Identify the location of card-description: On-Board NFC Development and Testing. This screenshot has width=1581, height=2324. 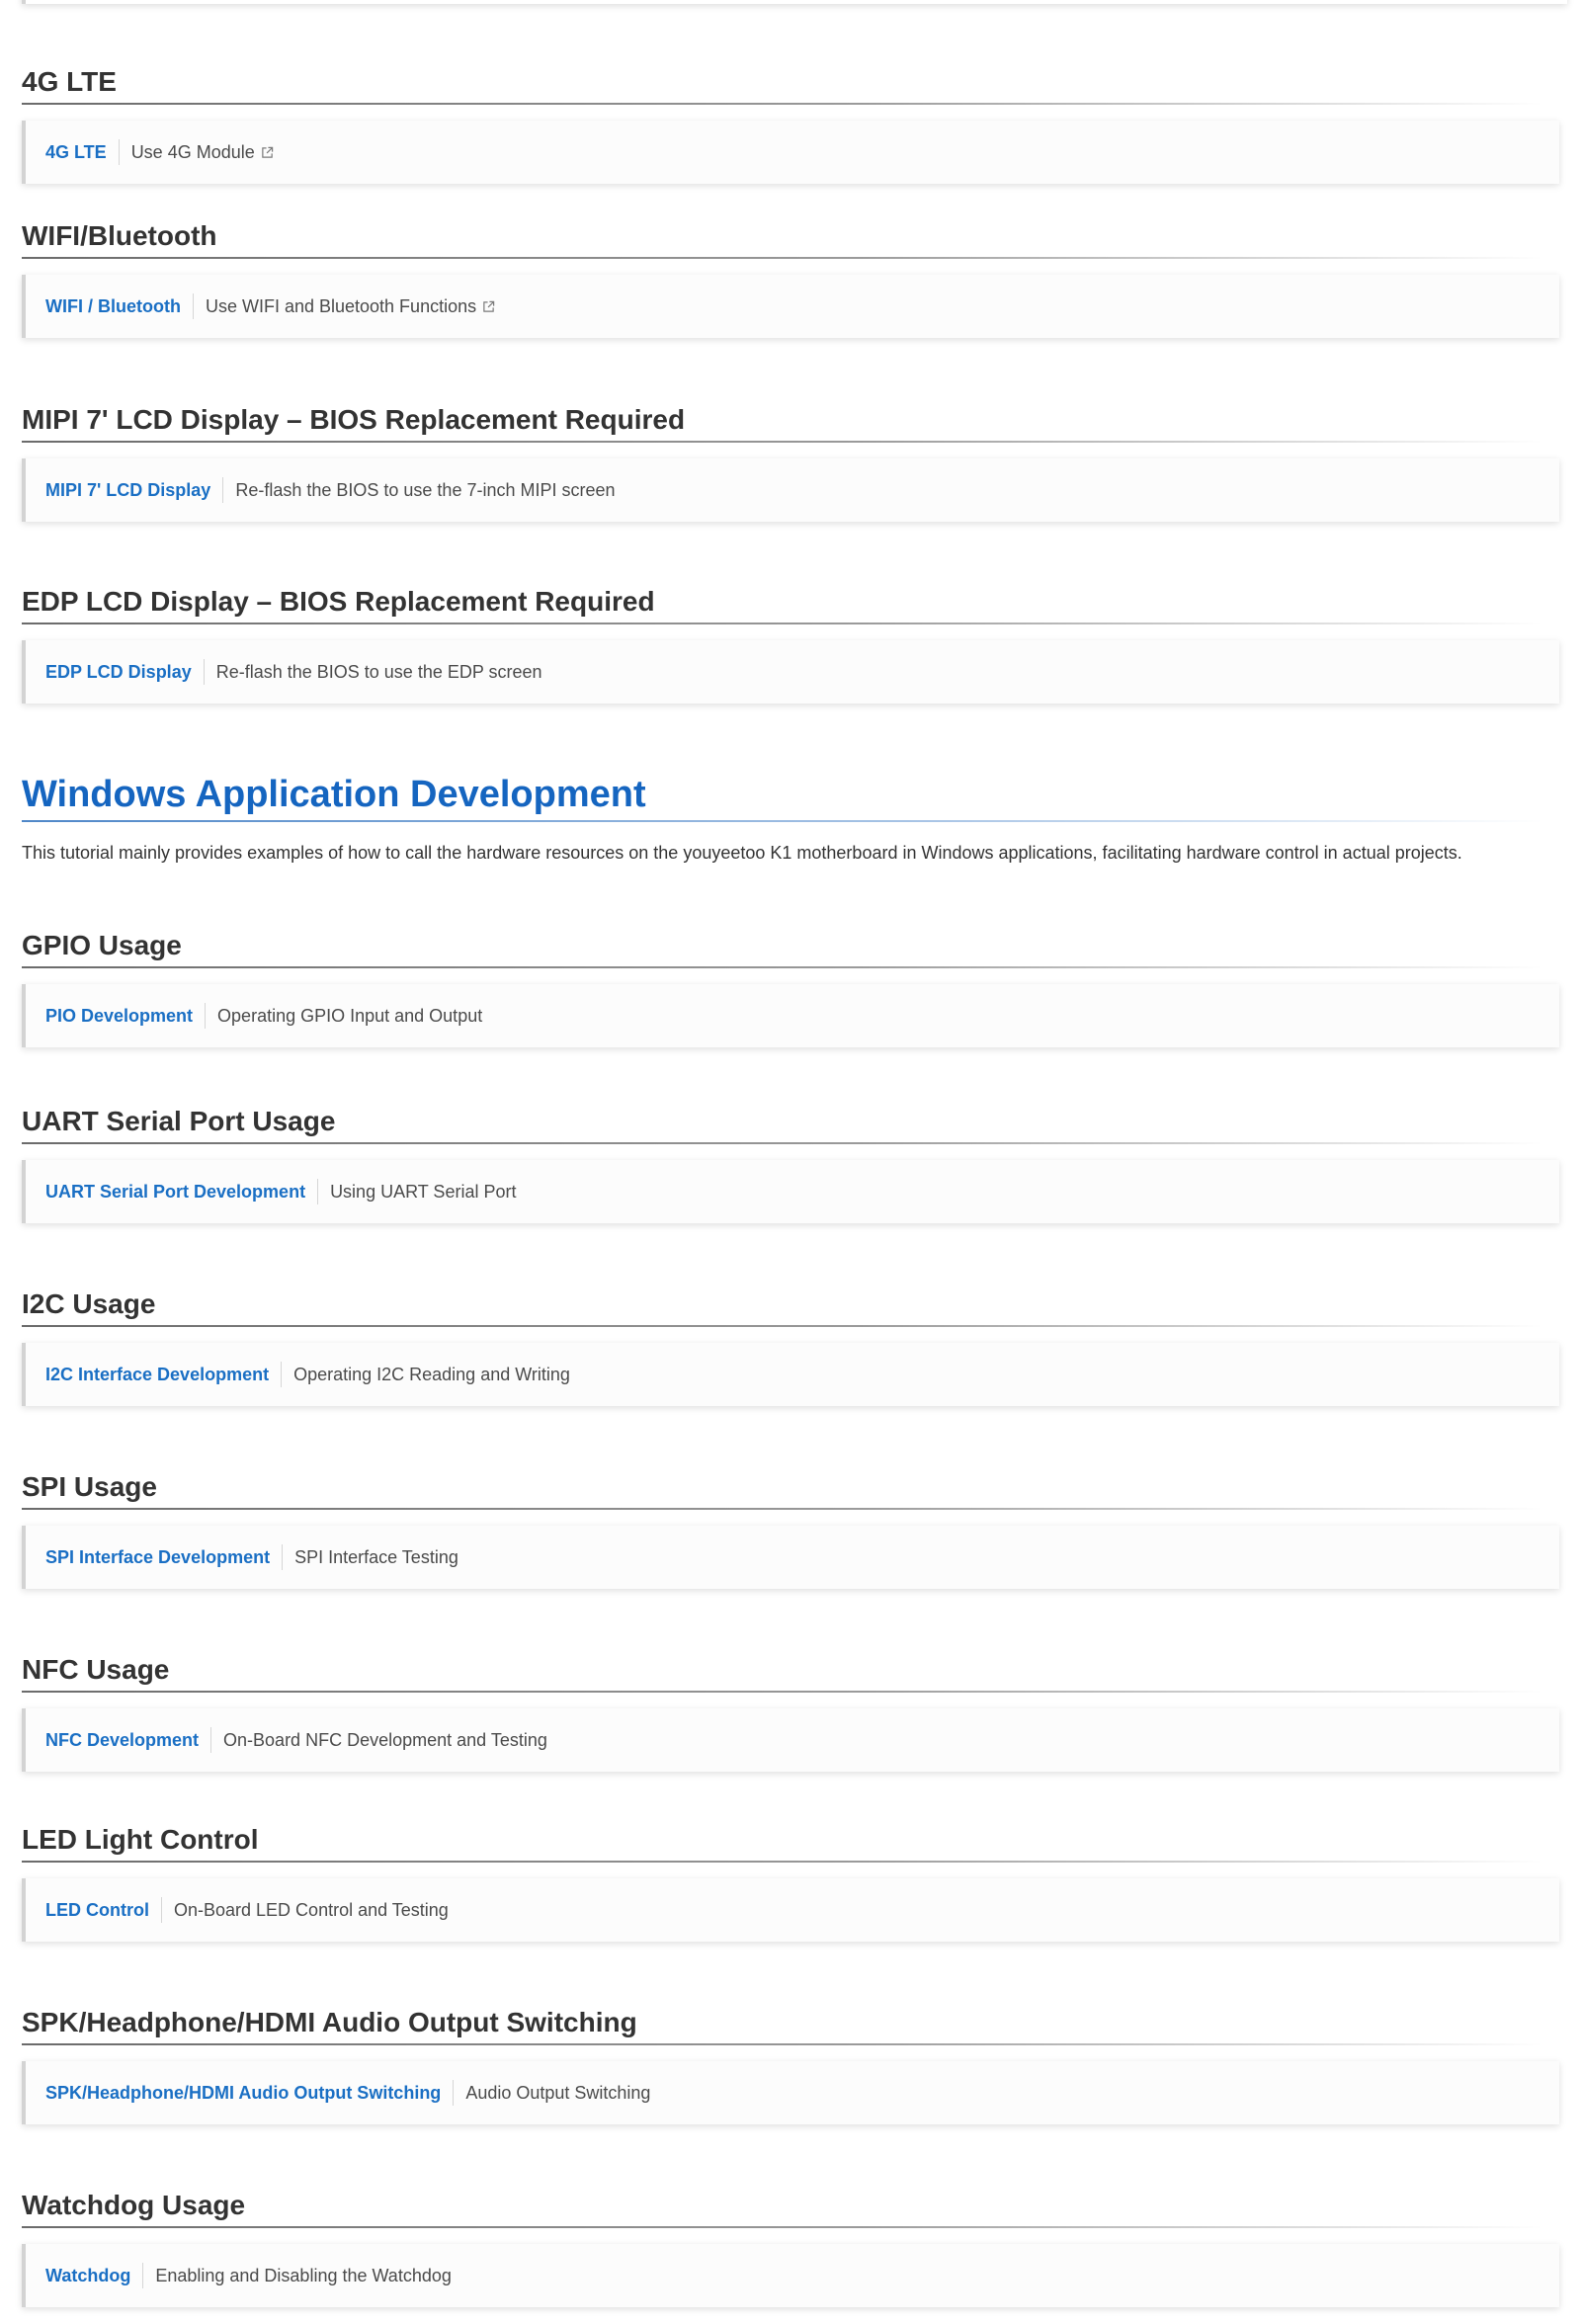
(385, 1739).